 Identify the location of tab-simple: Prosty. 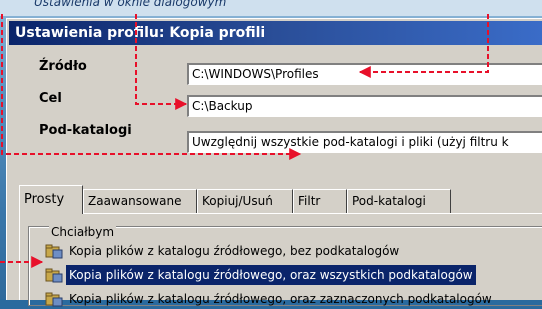
(51, 199).